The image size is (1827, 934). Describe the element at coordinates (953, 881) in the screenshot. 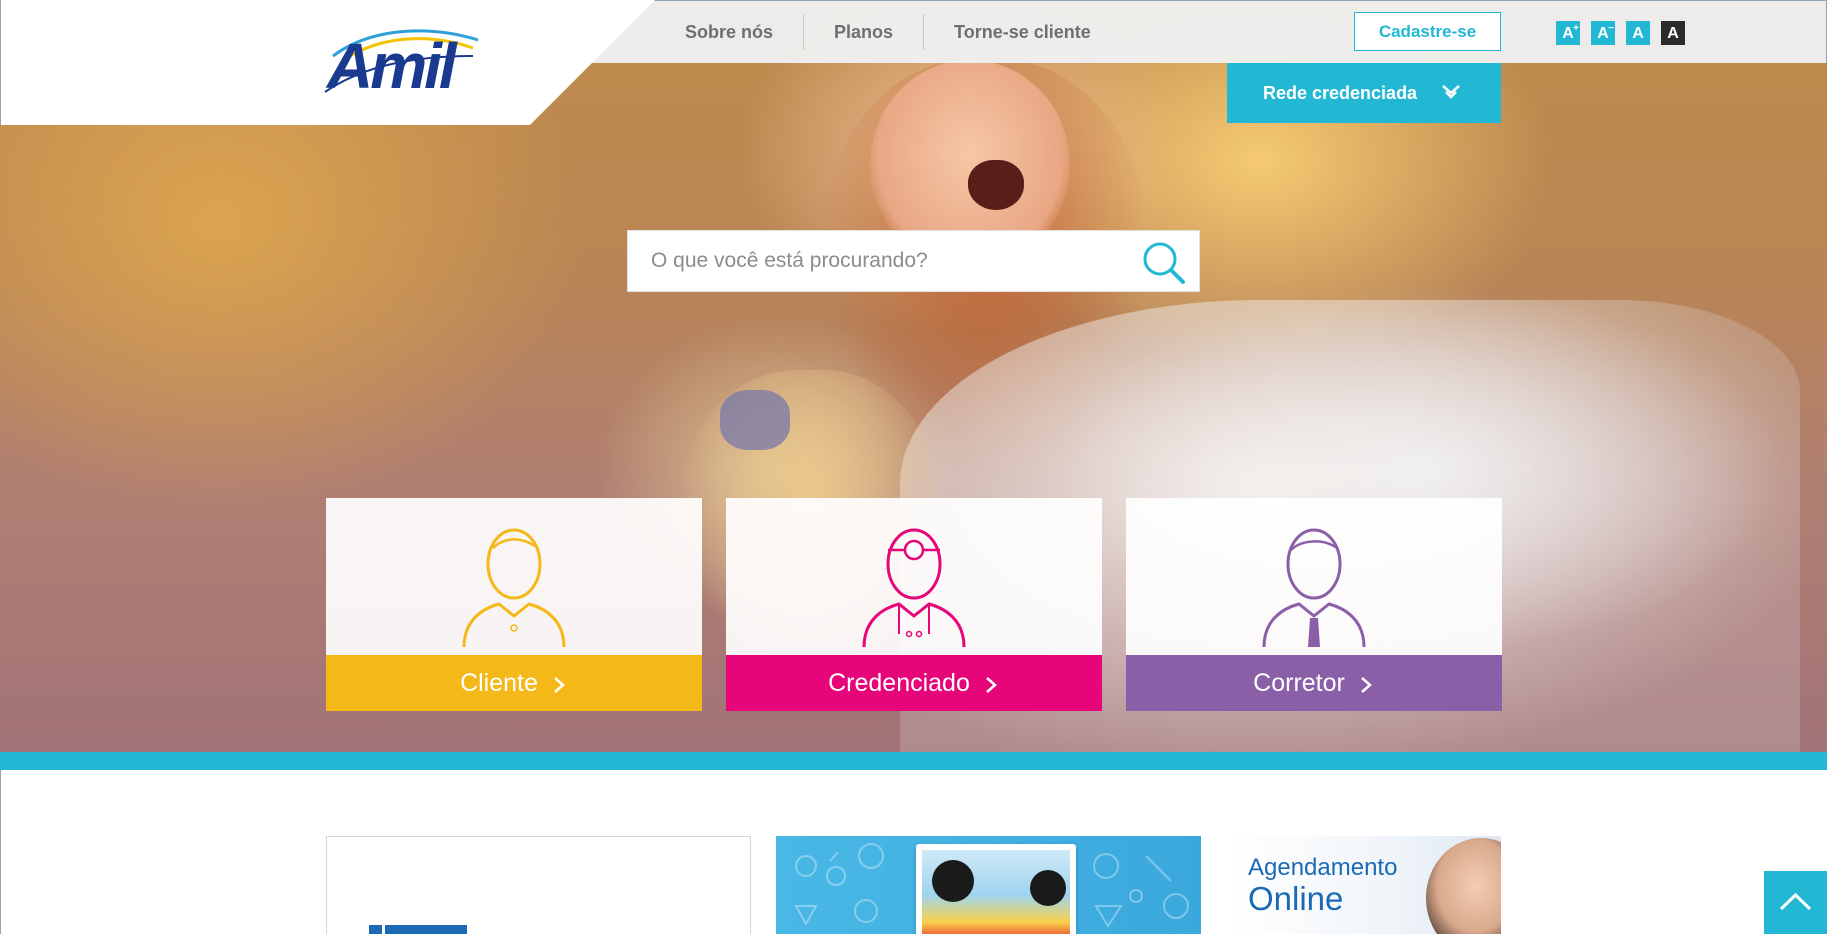

I see `mickey-icon` at that location.